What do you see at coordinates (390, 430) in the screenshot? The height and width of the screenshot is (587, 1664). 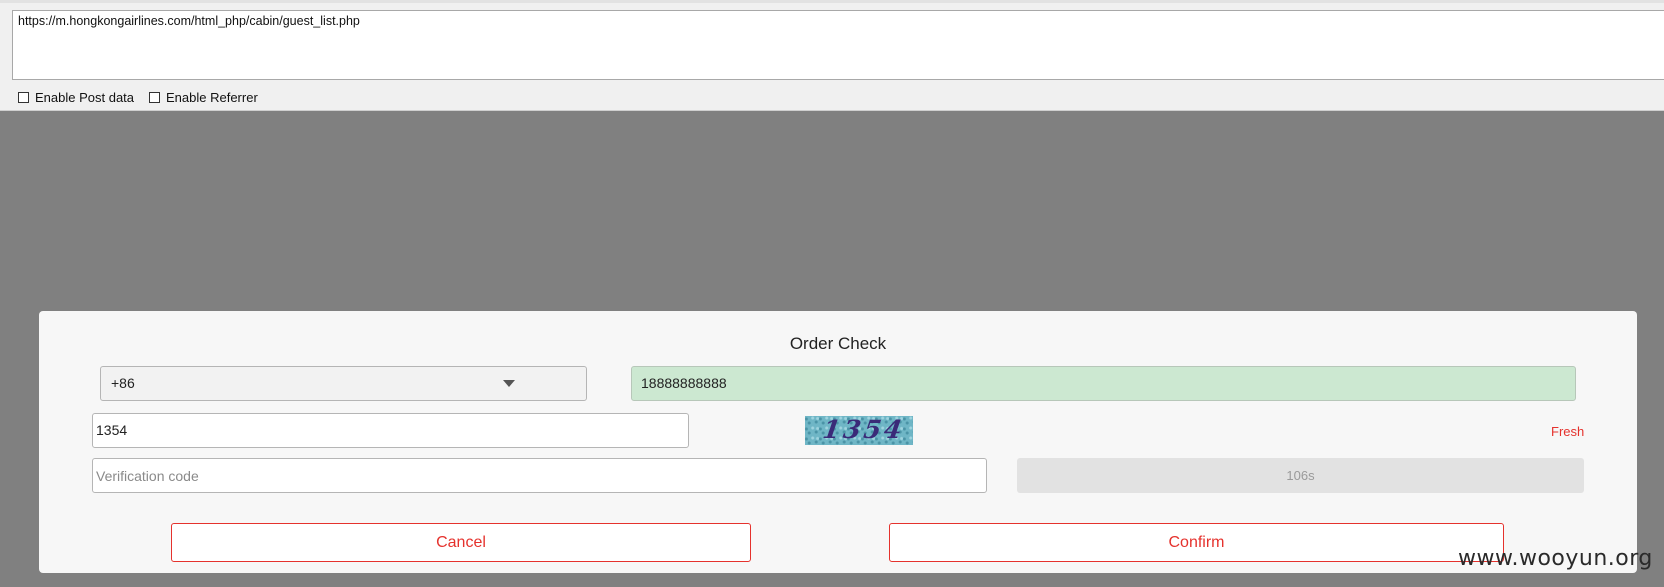 I see `captcha-input: 1354` at bounding box center [390, 430].